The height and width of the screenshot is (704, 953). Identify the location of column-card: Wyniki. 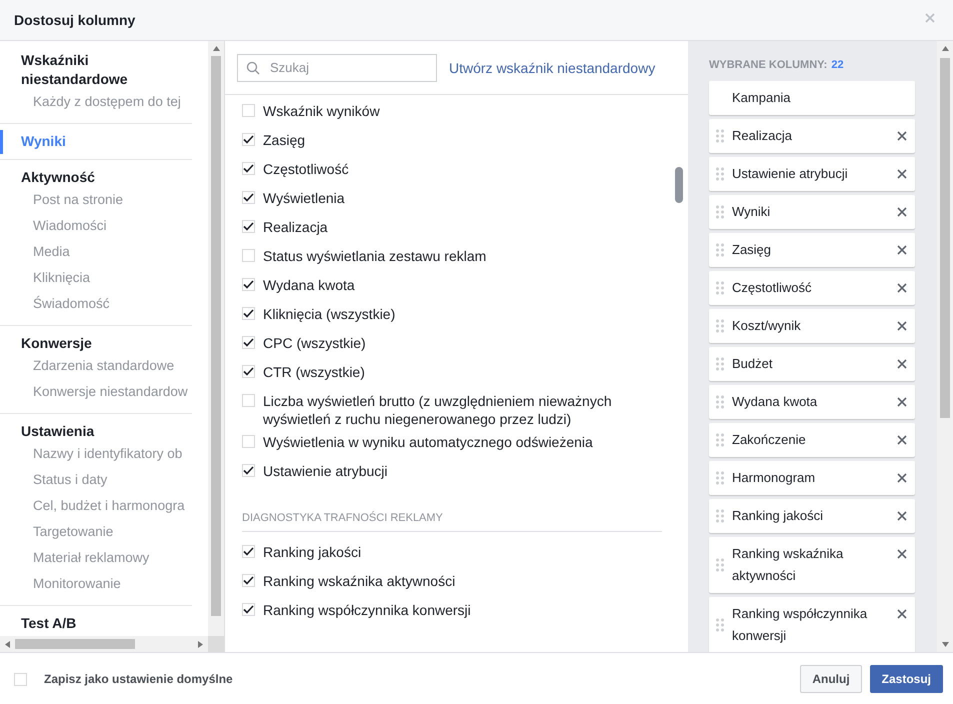
(812, 212).